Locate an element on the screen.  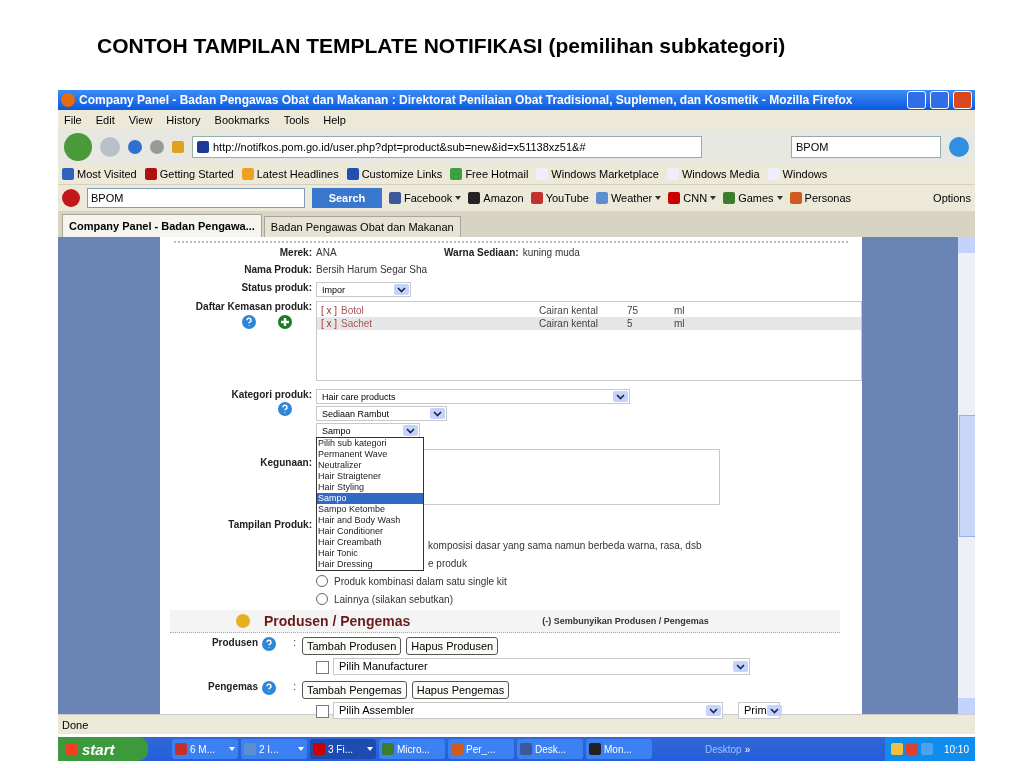
menu-item: Edit is located at coordinates (105, 120).